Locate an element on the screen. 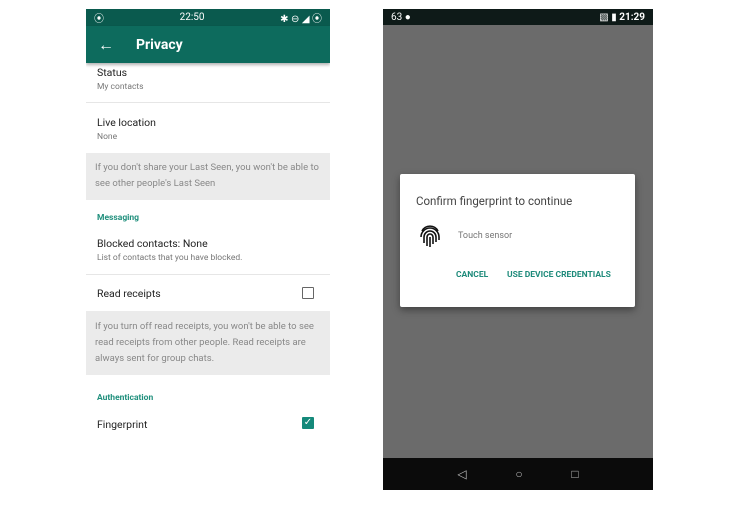 This screenshot has width=738, height=507. navigation-bar: ◁ ○ □ is located at coordinates (518, 474).